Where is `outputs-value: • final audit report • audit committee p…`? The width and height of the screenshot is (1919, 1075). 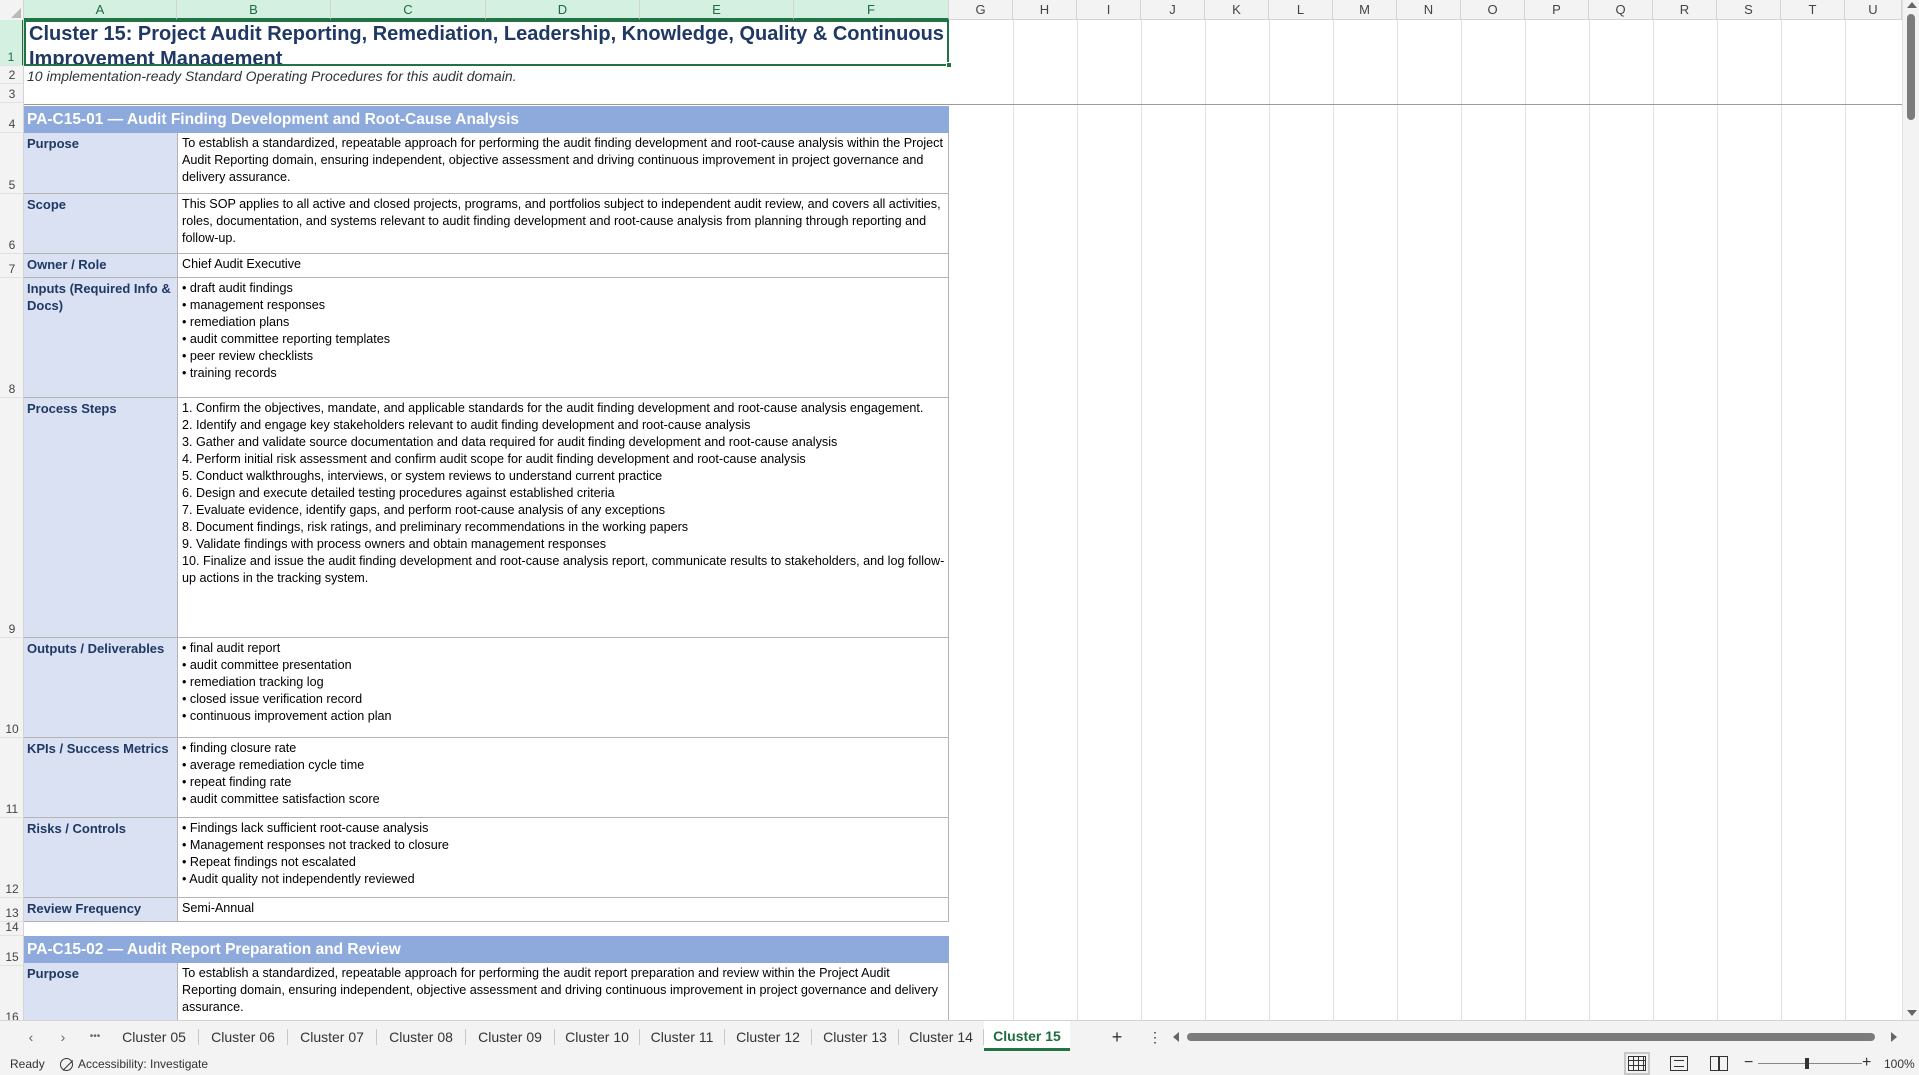
outputs-value: • final audit report • audit committee p… is located at coordinates (564, 687).